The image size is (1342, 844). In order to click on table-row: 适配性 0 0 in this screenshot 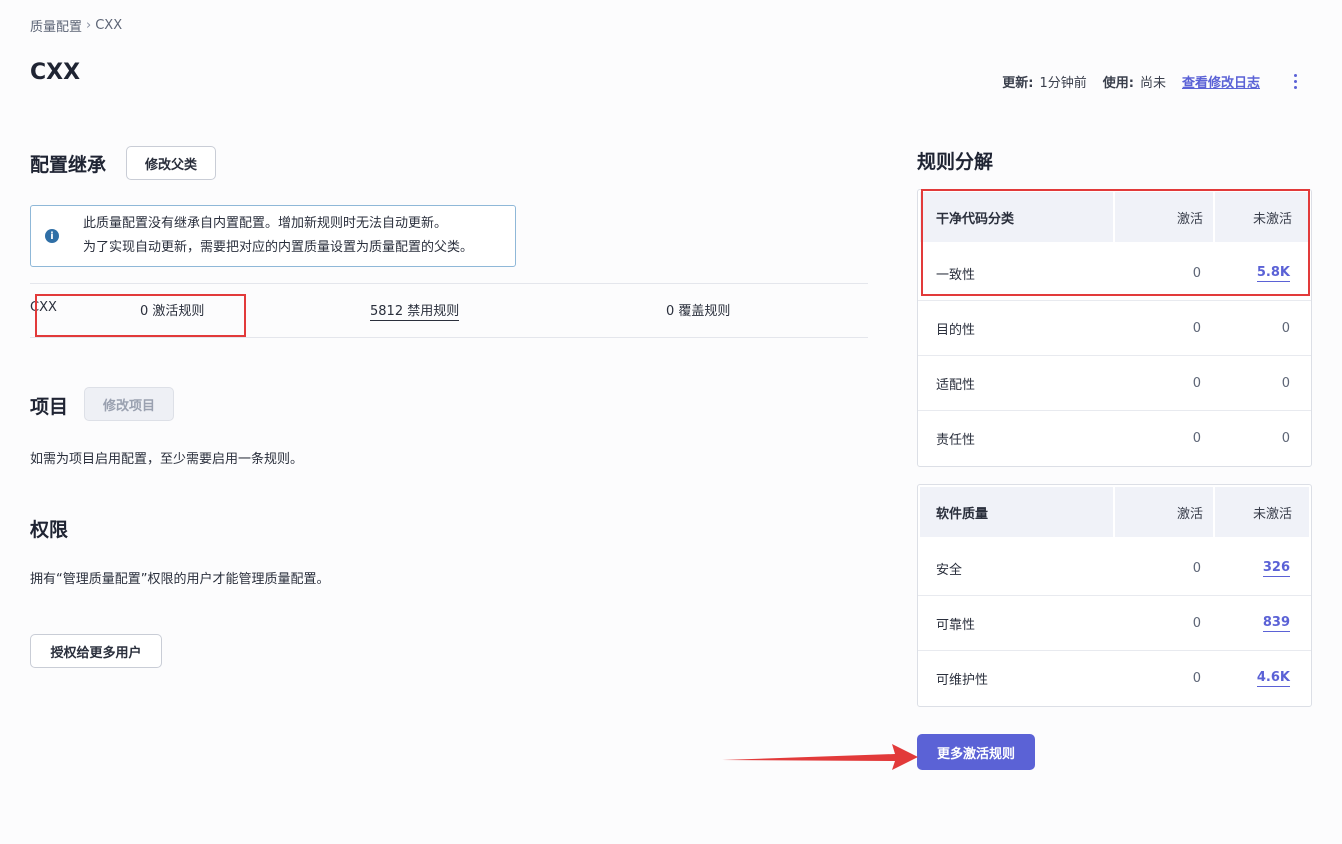, I will do `click(1114, 383)`.